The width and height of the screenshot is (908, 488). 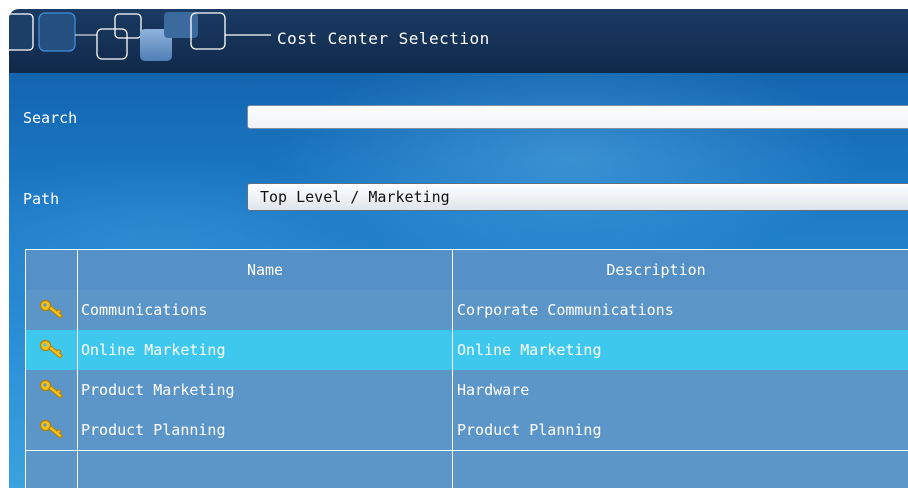 What do you see at coordinates (577, 117) in the screenshot?
I see `search-input` at bounding box center [577, 117].